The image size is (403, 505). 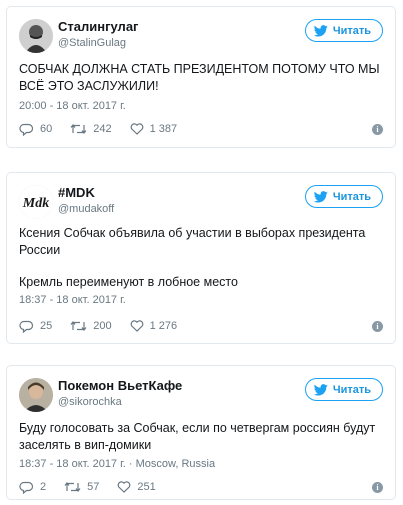 I want to click on like-count: 251, so click(x=146, y=487).